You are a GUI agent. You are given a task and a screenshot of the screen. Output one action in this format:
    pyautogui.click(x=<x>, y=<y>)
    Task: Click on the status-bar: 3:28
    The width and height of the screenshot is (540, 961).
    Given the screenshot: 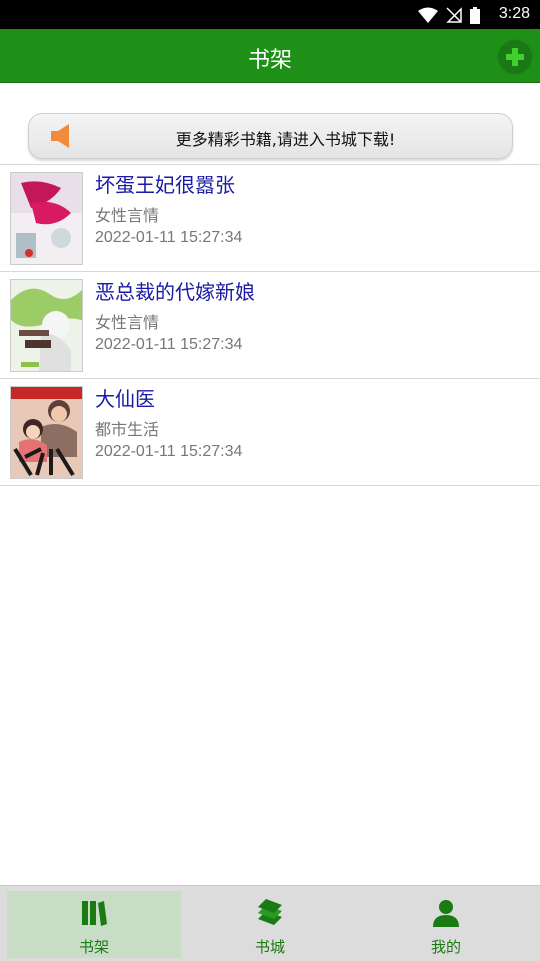 What is the action you would take?
    pyautogui.click(x=270, y=14)
    